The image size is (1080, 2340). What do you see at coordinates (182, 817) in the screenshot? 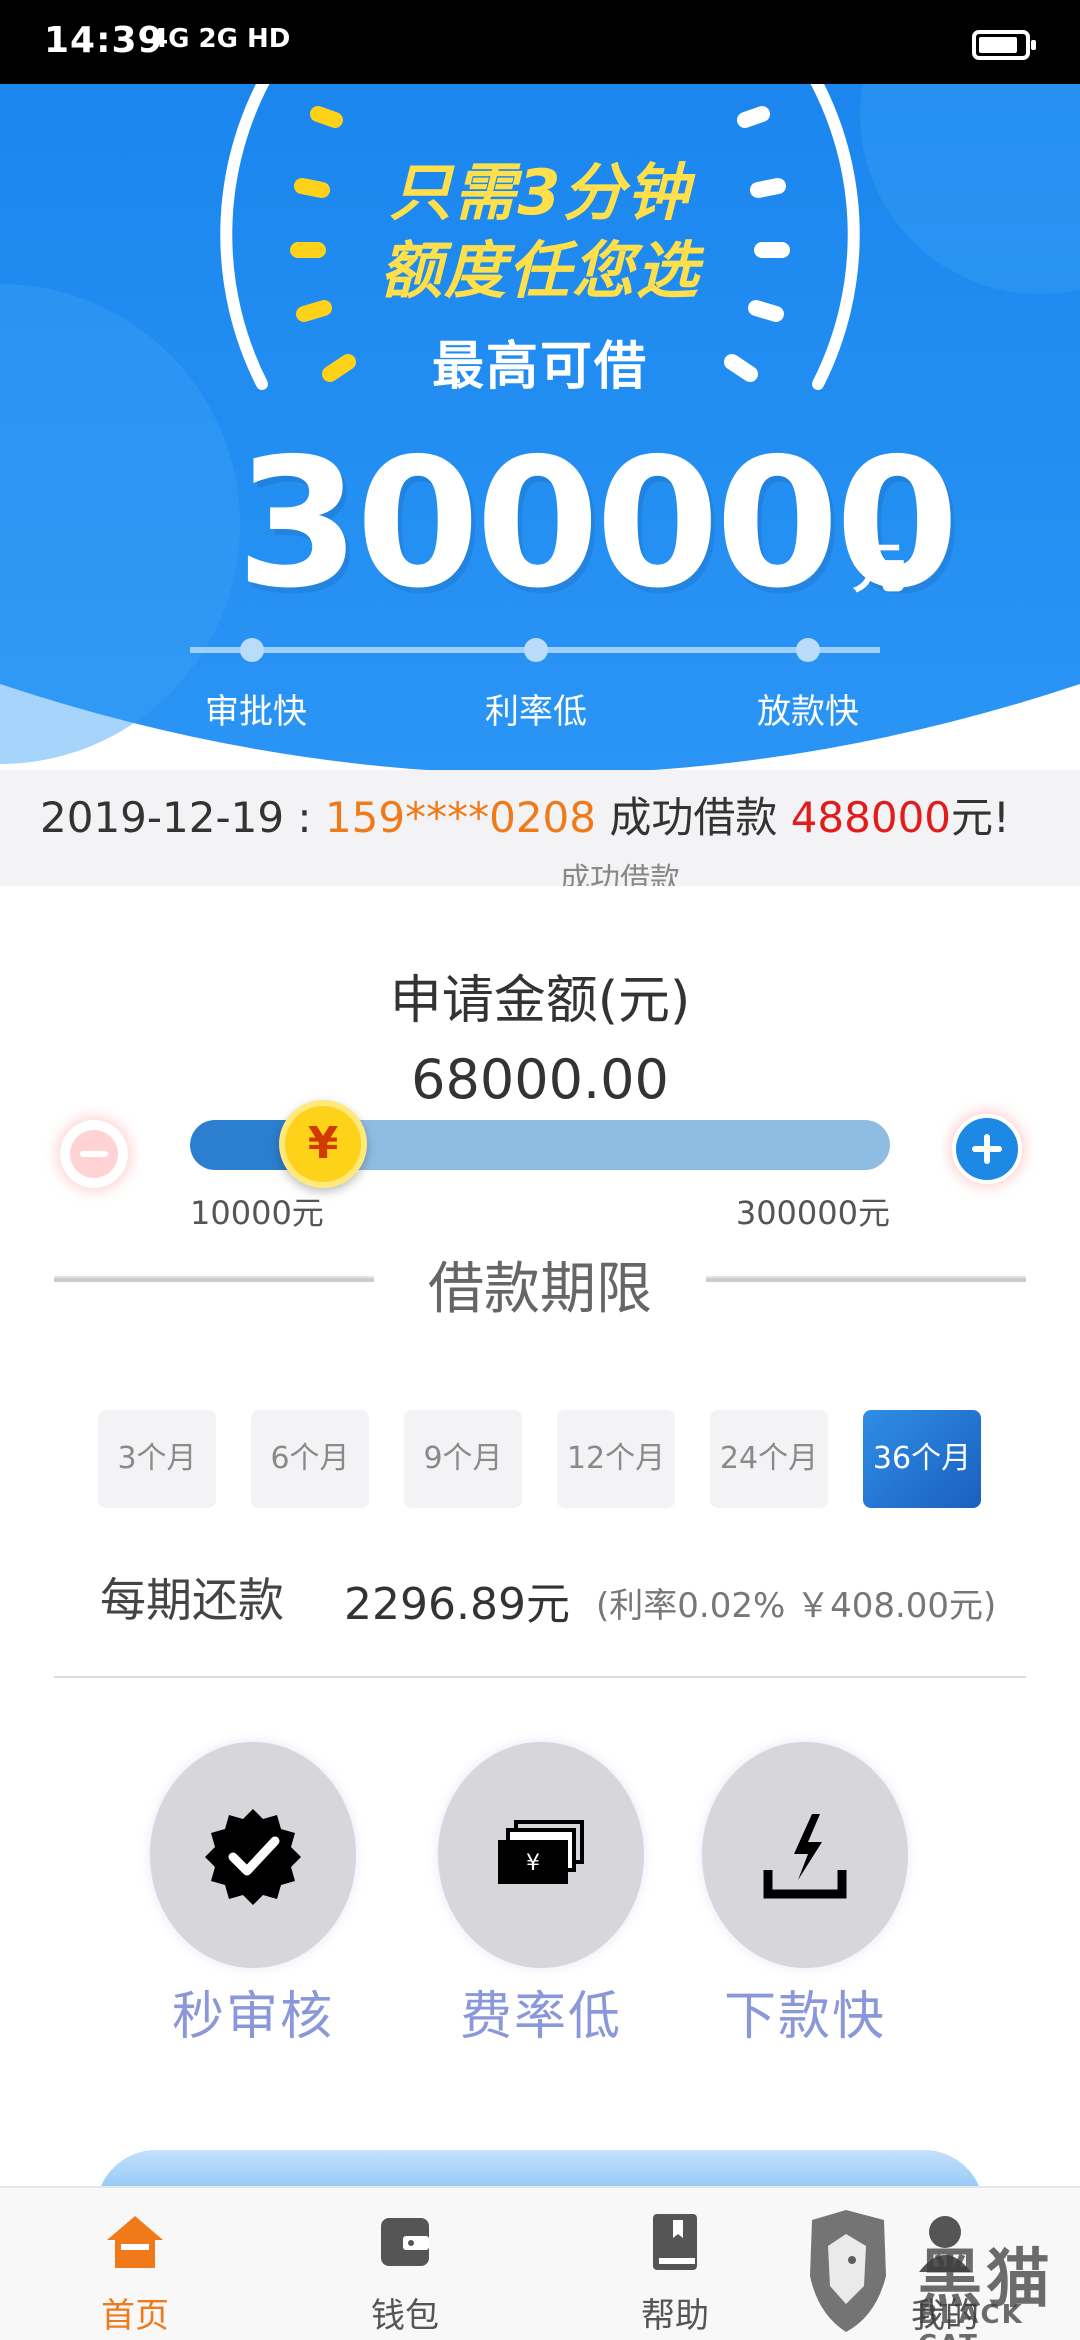
I see `ticker-date: 2019-12-19 :` at bounding box center [182, 817].